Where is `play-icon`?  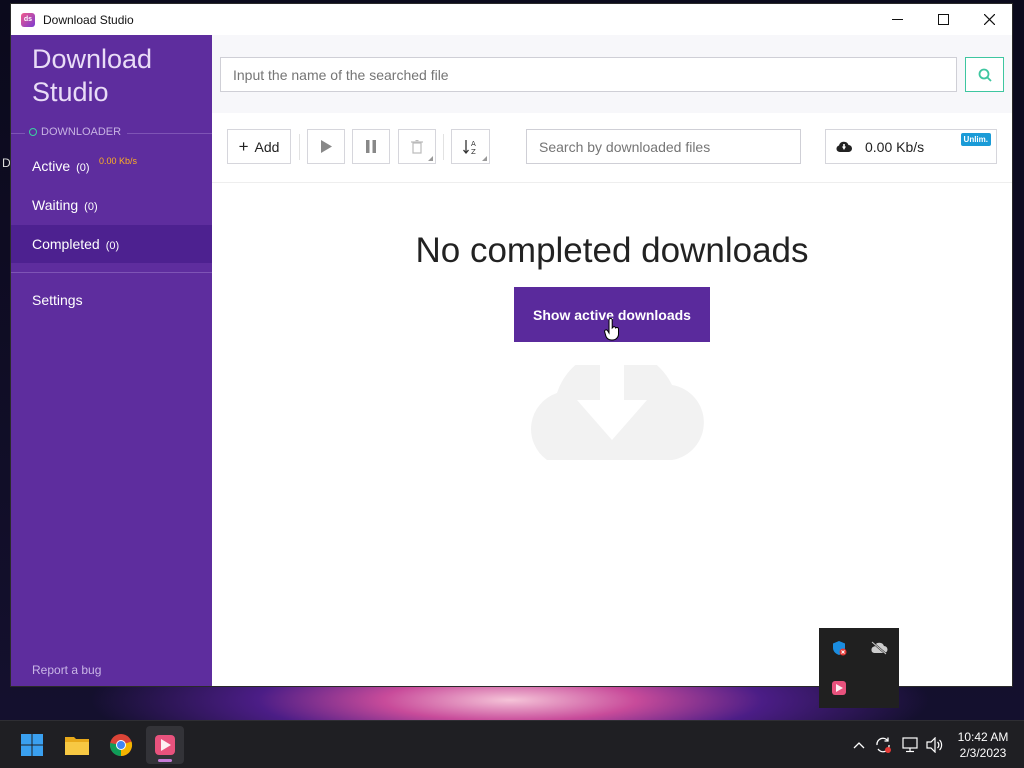 play-icon is located at coordinates (326, 146).